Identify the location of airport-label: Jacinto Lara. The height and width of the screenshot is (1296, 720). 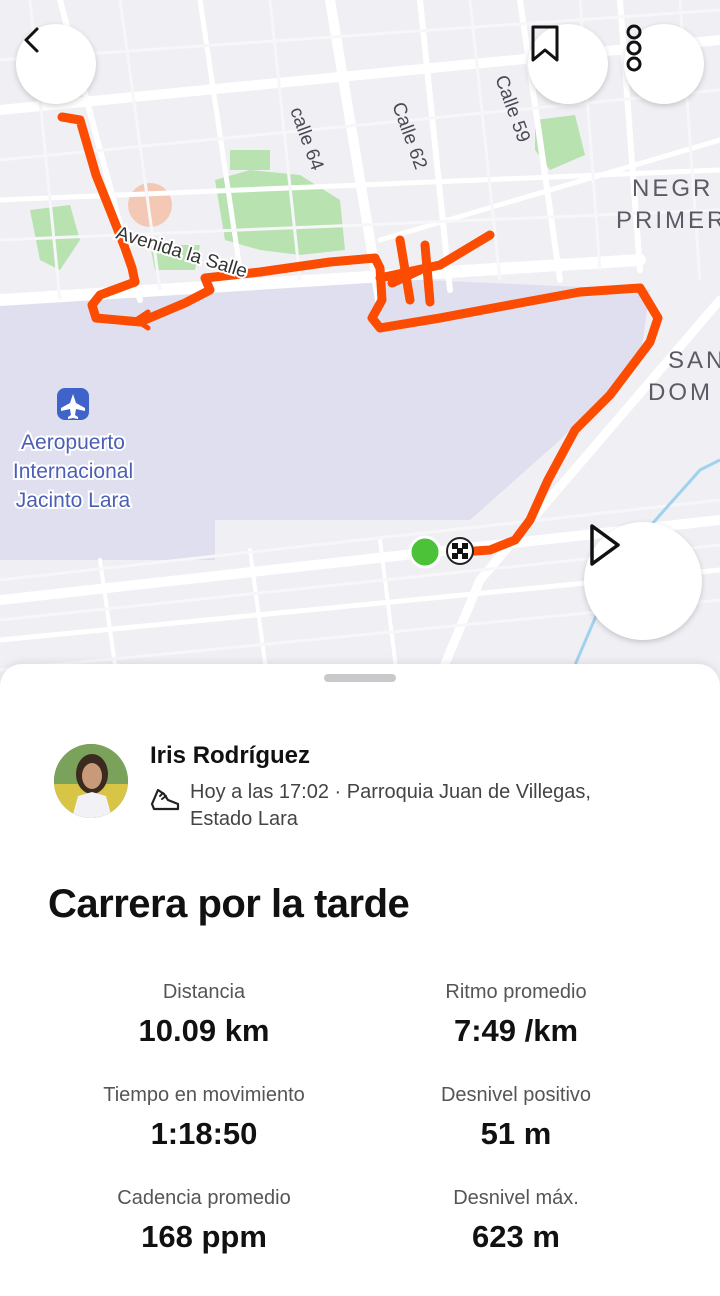
(73, 500).